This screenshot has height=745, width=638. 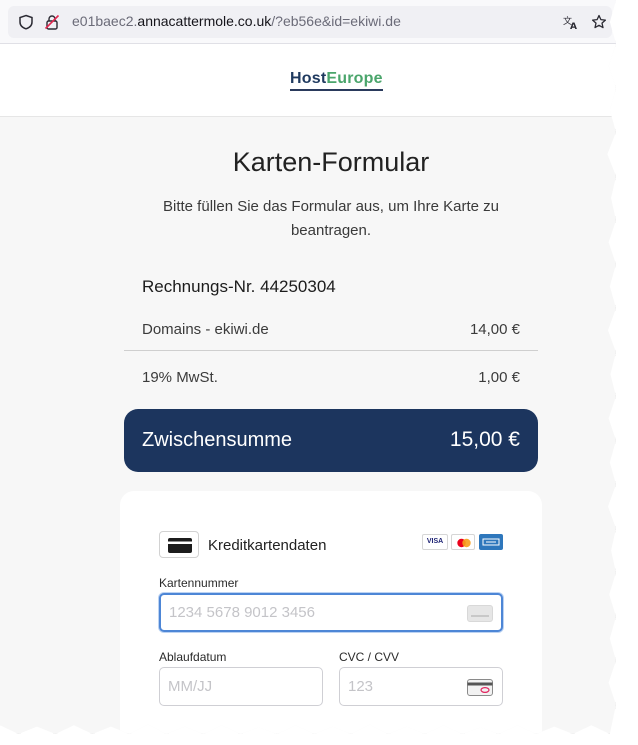 What do you see at coordinates (573, 26) in the screenshot?
I see `svg-text: A` at bounding box center [573, 26].